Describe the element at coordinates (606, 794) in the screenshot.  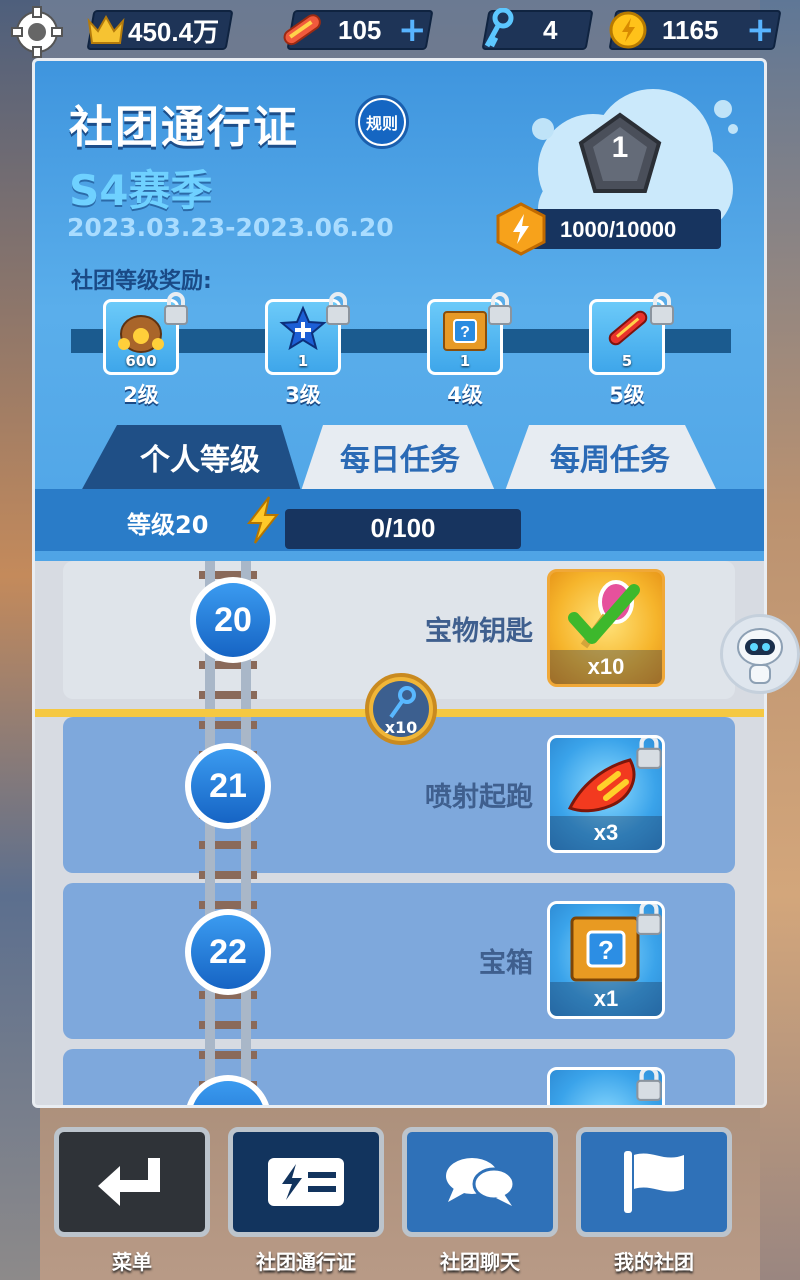
I see `reward-item-21: x3` at that location.